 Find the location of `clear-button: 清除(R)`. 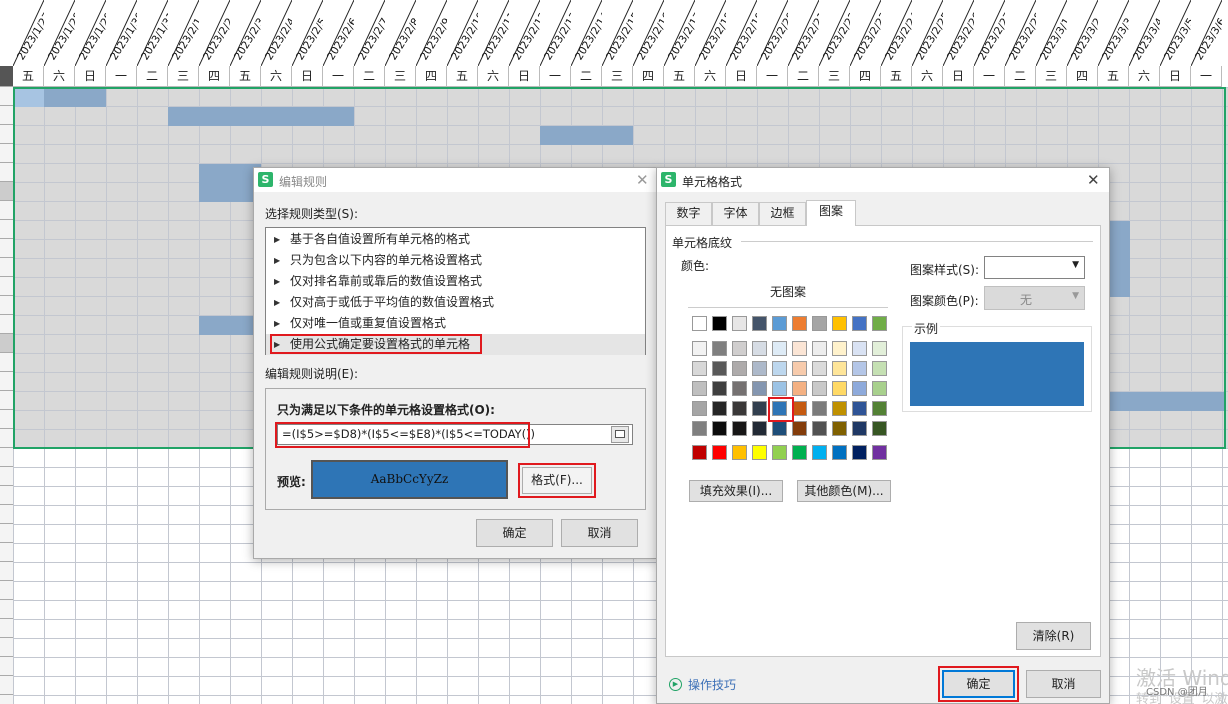

clear-button: 清除(R) is located at coordinates (1053, 636).